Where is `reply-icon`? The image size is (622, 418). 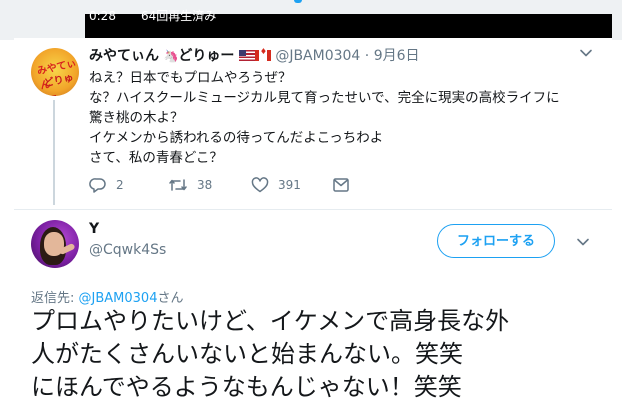
reply-icon is located at coordinates (97, 185).